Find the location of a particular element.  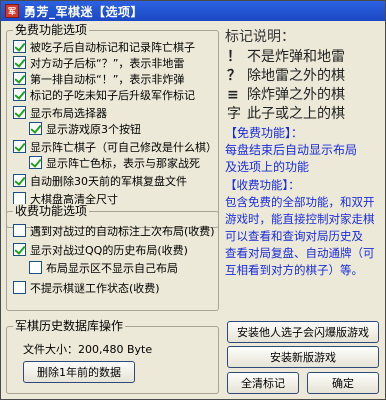

paid-feature-line: 包含免费的全部功能，和双开 is located at coordinates (300, 202).